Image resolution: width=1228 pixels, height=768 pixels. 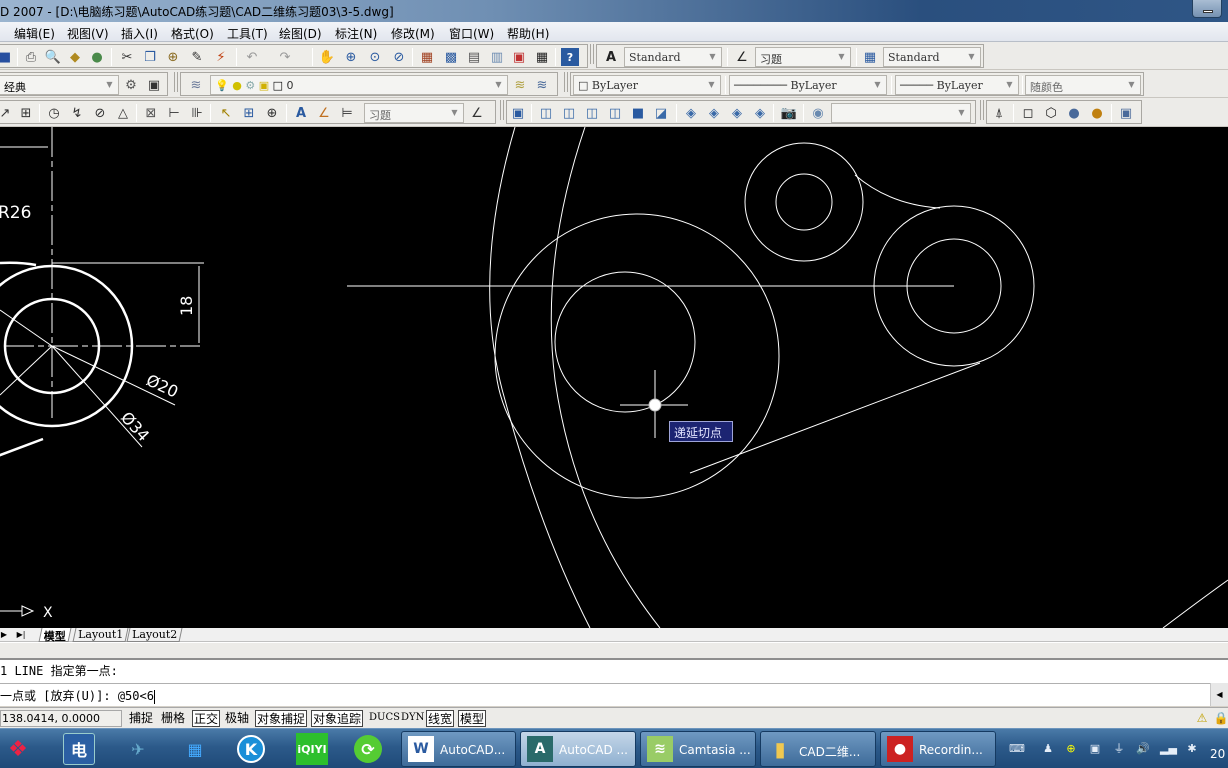 What do you see at coordinates (88, 33) in the screenshot?
I see `menu-view: 视图(V)` at bounding box center [88, 33].